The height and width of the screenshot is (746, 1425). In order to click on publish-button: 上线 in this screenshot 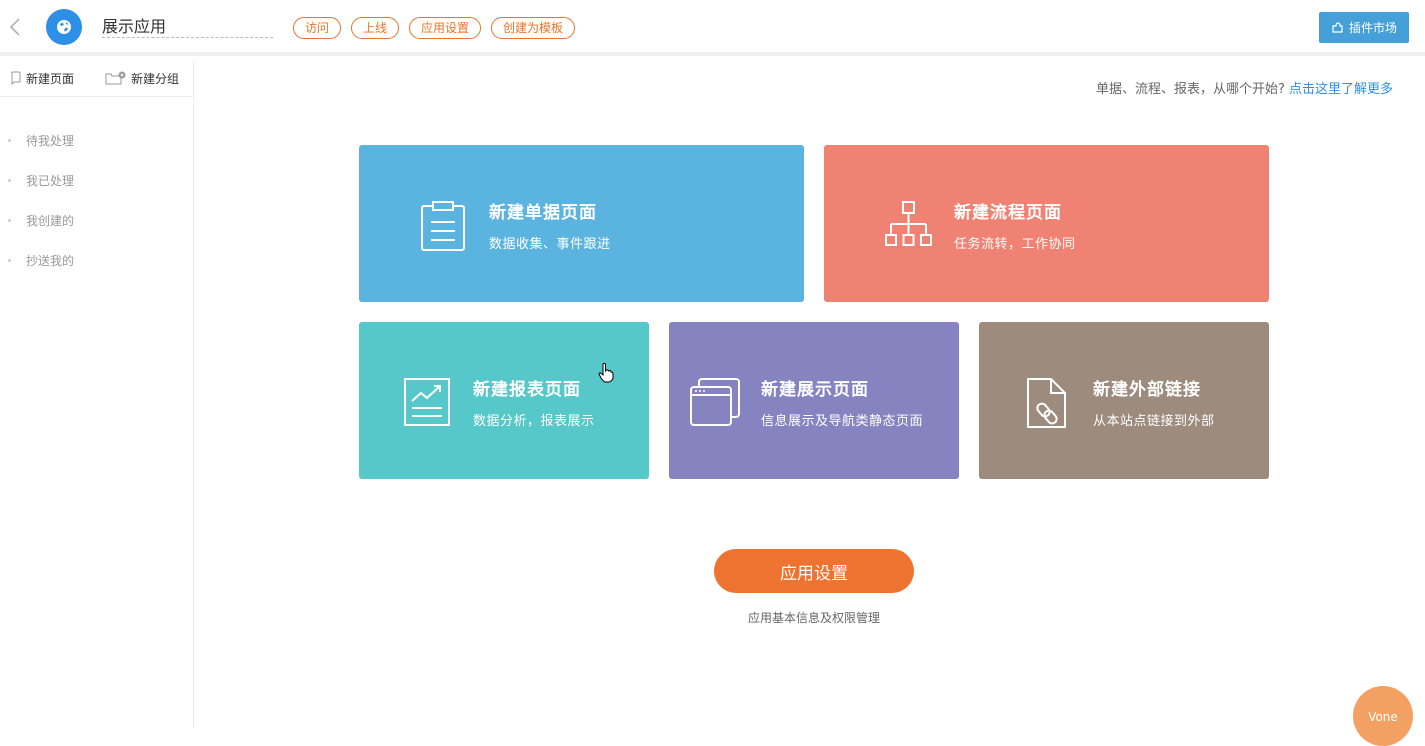, I will do `click(375, 28)`.